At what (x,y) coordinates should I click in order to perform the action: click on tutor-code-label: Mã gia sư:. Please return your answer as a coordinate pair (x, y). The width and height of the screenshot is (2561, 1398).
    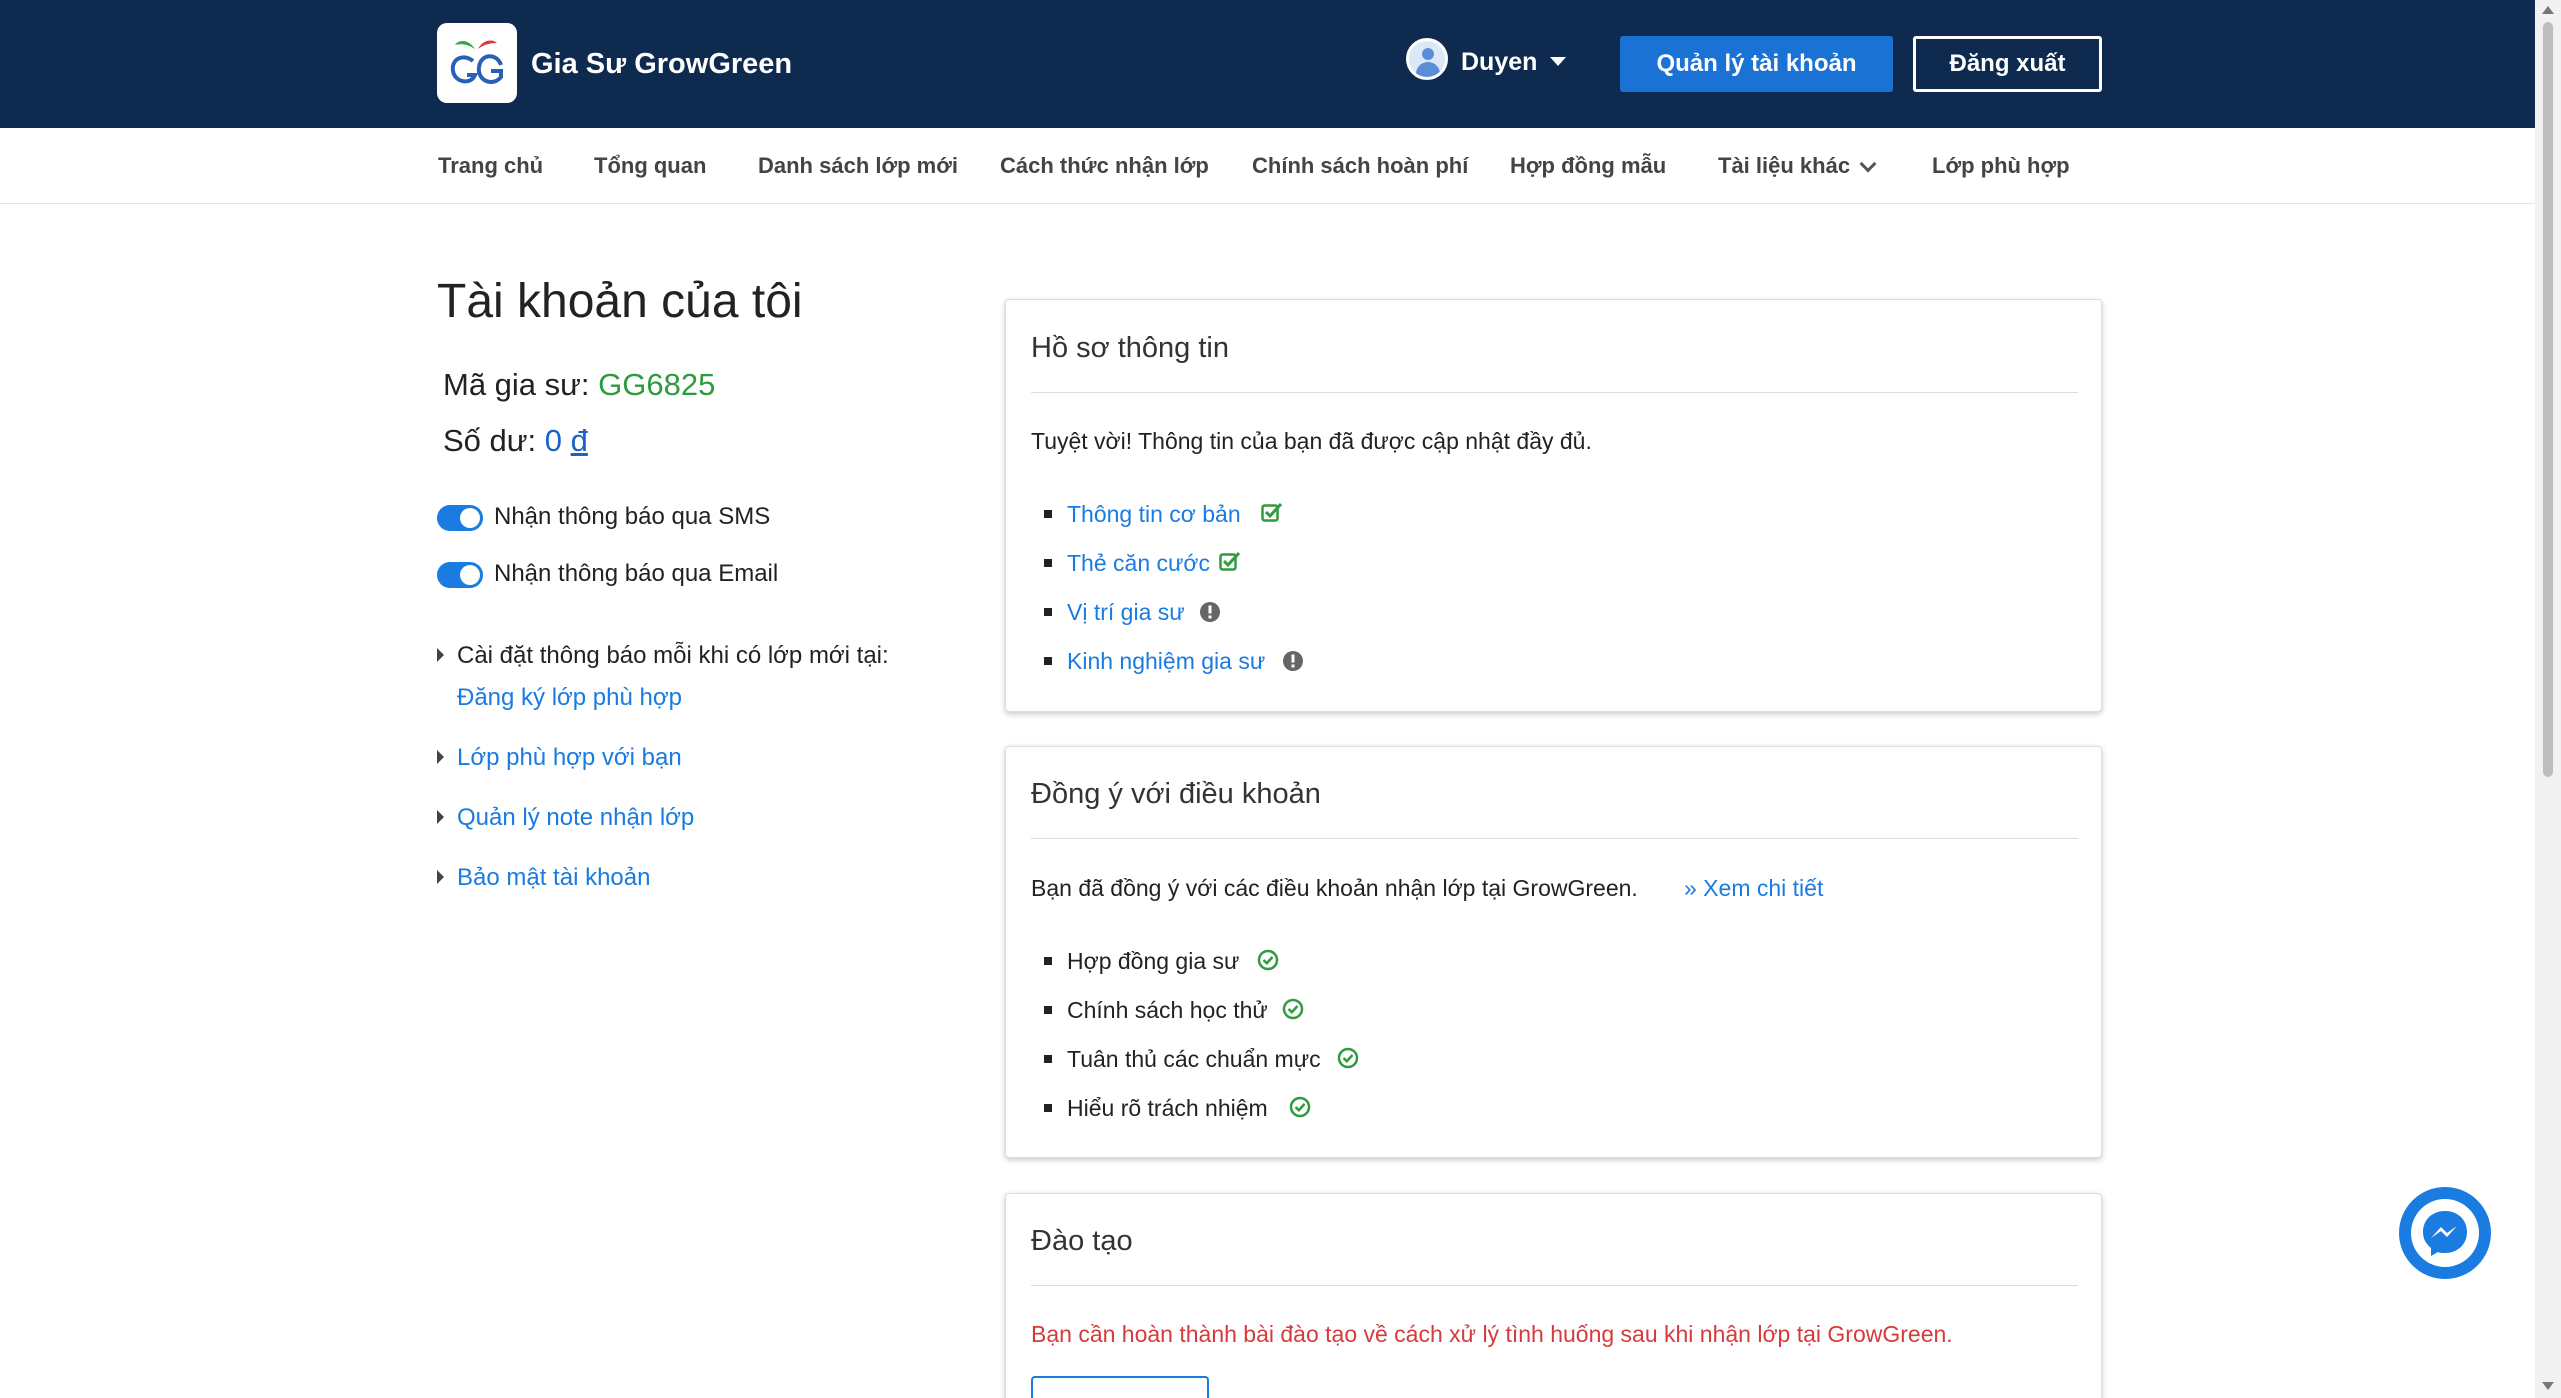
    Looking at the image, I should click on (516, 384).